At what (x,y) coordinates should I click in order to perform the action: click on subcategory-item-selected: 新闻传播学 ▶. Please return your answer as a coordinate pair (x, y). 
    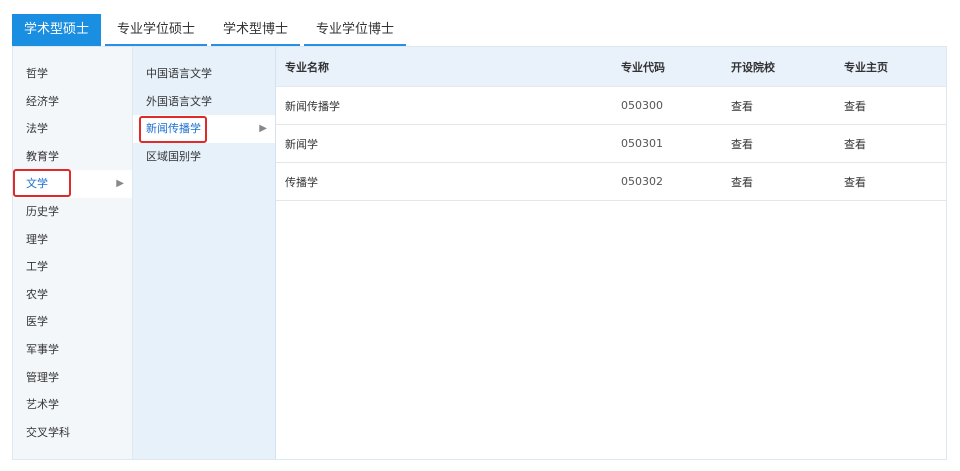
    Looking at the image, I should click on (204, 129).